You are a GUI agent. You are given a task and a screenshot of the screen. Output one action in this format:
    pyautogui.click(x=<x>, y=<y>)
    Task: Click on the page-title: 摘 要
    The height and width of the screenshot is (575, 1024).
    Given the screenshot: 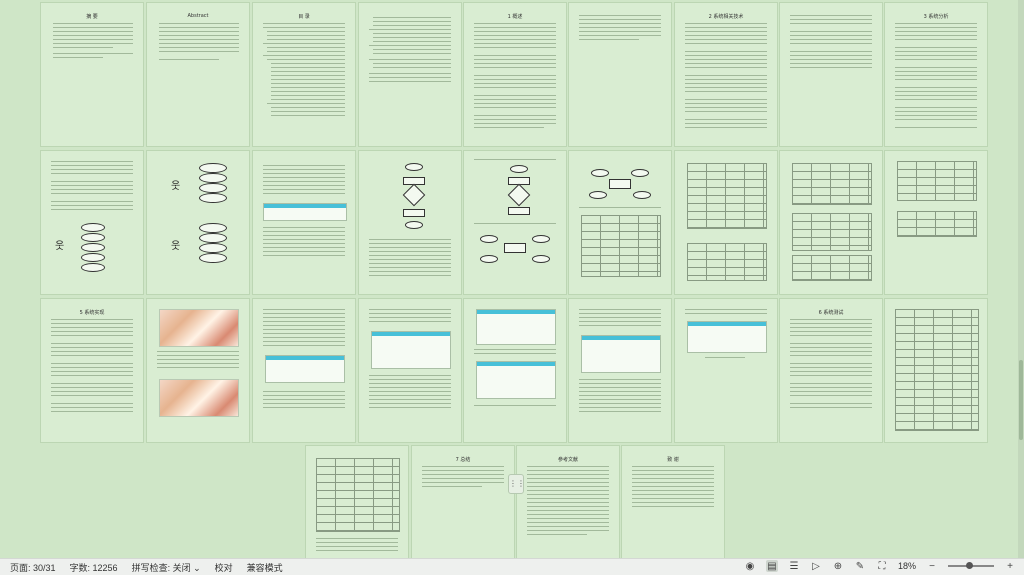 What is the action you would take?
    pyautogui.click(x=92, y=17)
    